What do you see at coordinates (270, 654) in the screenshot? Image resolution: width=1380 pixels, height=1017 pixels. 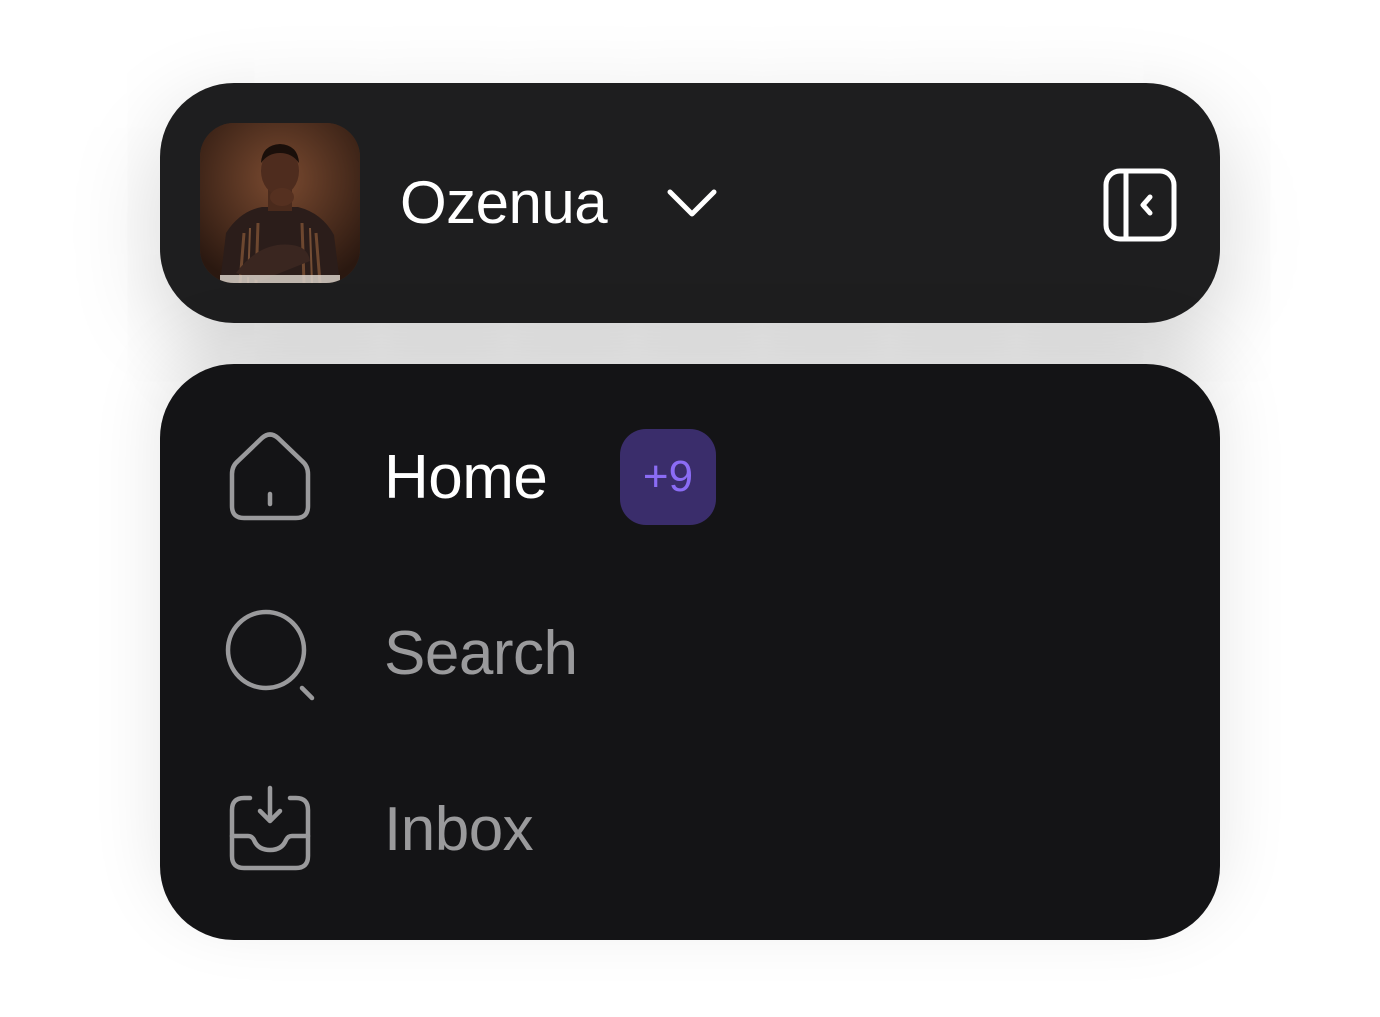 I see `search-icon` at bounding box center [270, 654].